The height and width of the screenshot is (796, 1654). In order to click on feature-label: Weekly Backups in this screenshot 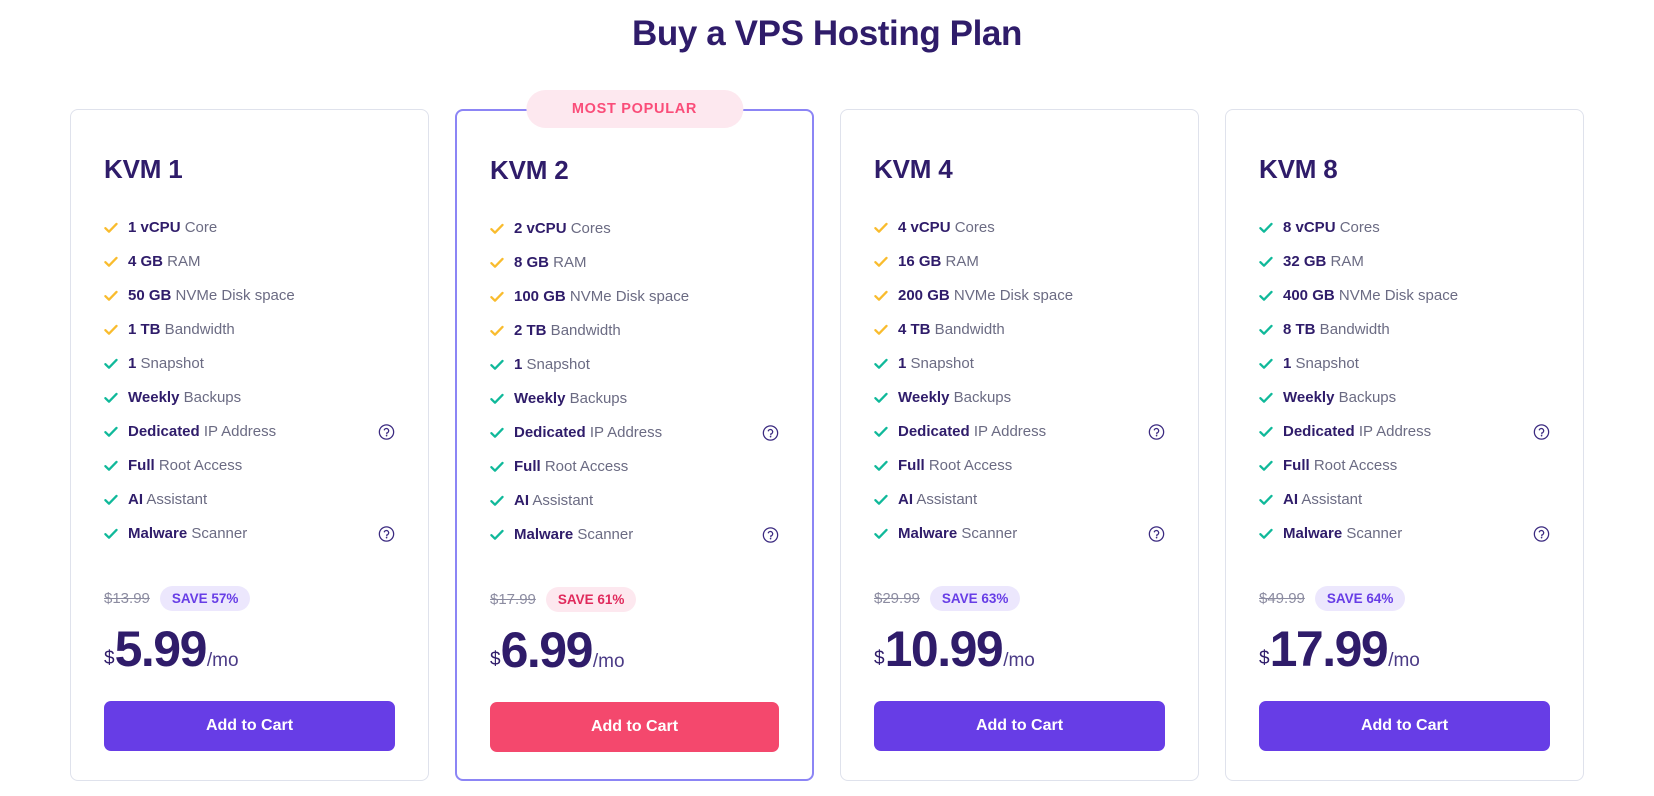, I will do `click(570, 399)`.